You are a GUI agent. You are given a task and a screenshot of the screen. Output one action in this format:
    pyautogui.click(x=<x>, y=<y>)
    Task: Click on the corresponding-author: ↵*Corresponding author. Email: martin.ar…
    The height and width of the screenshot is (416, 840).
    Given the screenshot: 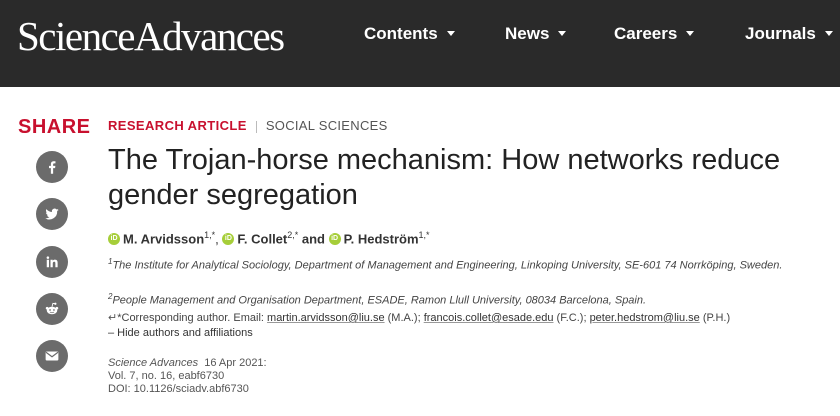 What is the action you would take?
    pyautogui.click(x=419, y=317)
    